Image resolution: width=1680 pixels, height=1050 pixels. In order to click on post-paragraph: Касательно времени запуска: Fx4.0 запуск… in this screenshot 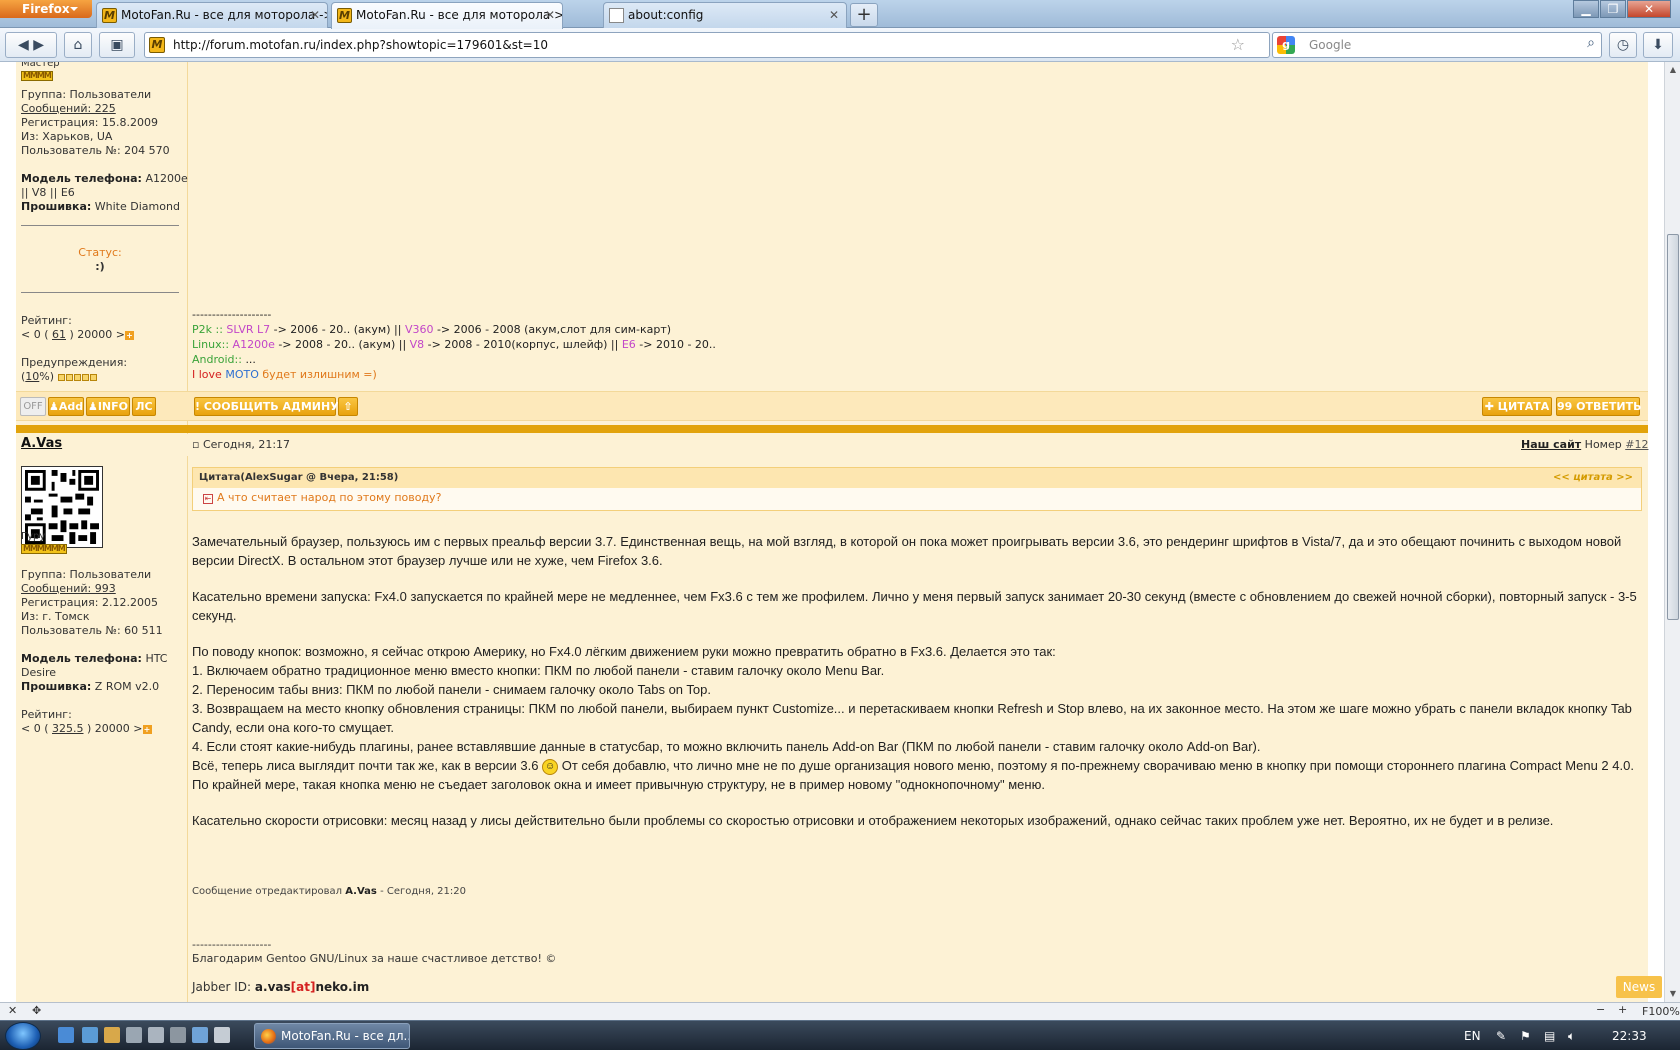, I will do `click(914, 606)`.